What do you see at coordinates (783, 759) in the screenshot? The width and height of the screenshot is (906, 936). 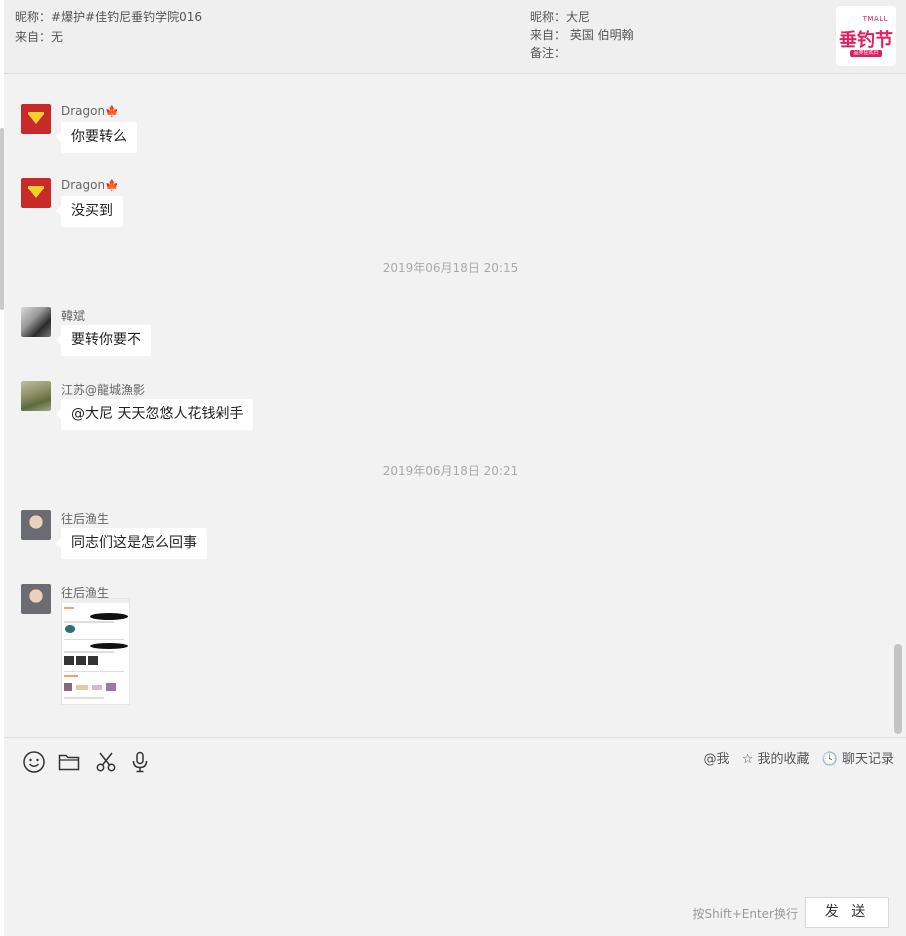 I see `favorites-label: 我的收藏` at bounding box center [783, 759].